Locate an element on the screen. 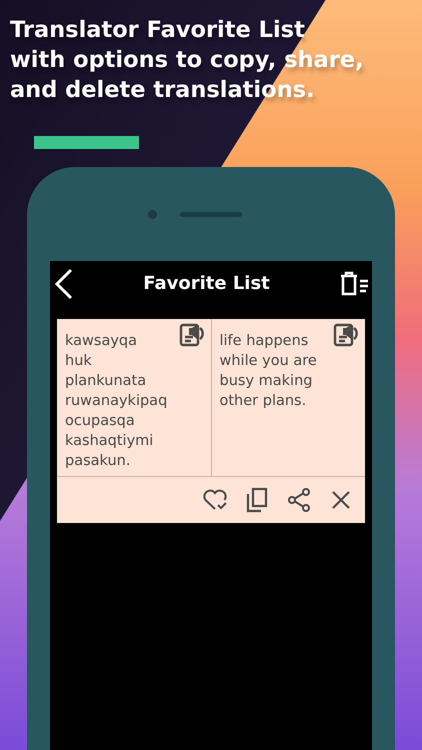 This screenshot has height=750, width=422. translation-text: life happens while you are busy making other plans. is located at coordinates (268, 371).